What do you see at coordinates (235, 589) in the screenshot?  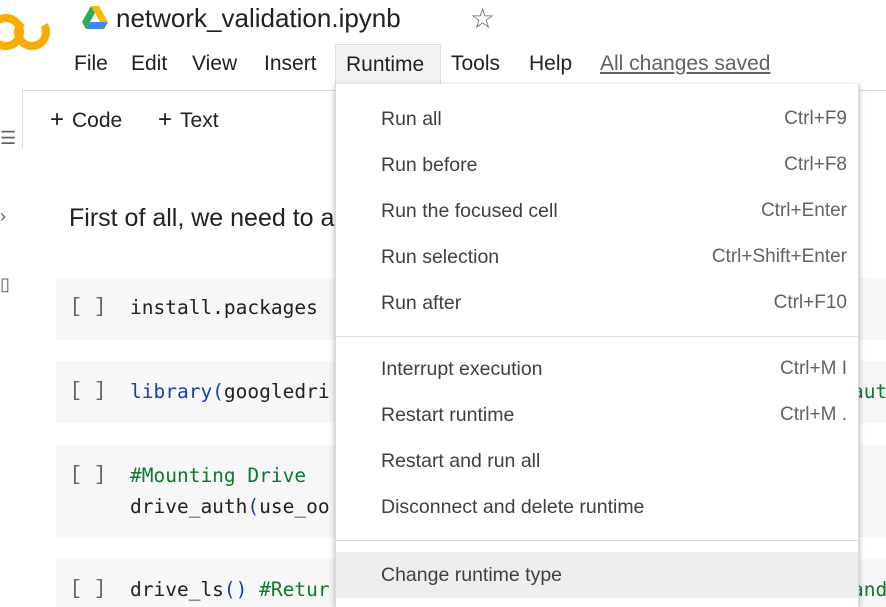 I see `code-paren: ()` at bounding box center [235, 589].